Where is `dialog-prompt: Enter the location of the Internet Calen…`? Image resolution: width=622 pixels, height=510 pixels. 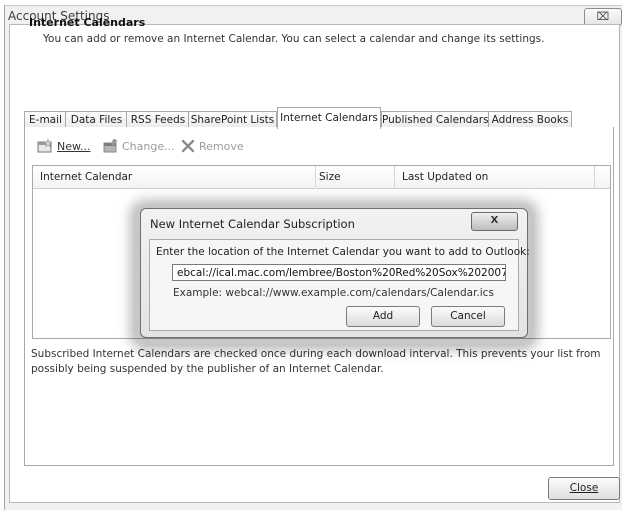
dialog-prompt: Enter the location of the Internet Calen… is located at coordinates (343, 252).